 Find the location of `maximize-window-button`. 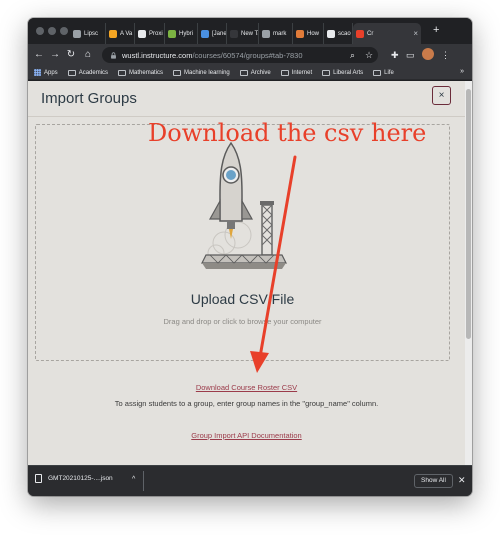

maximize-window-button is located at coordinates (64, 31).